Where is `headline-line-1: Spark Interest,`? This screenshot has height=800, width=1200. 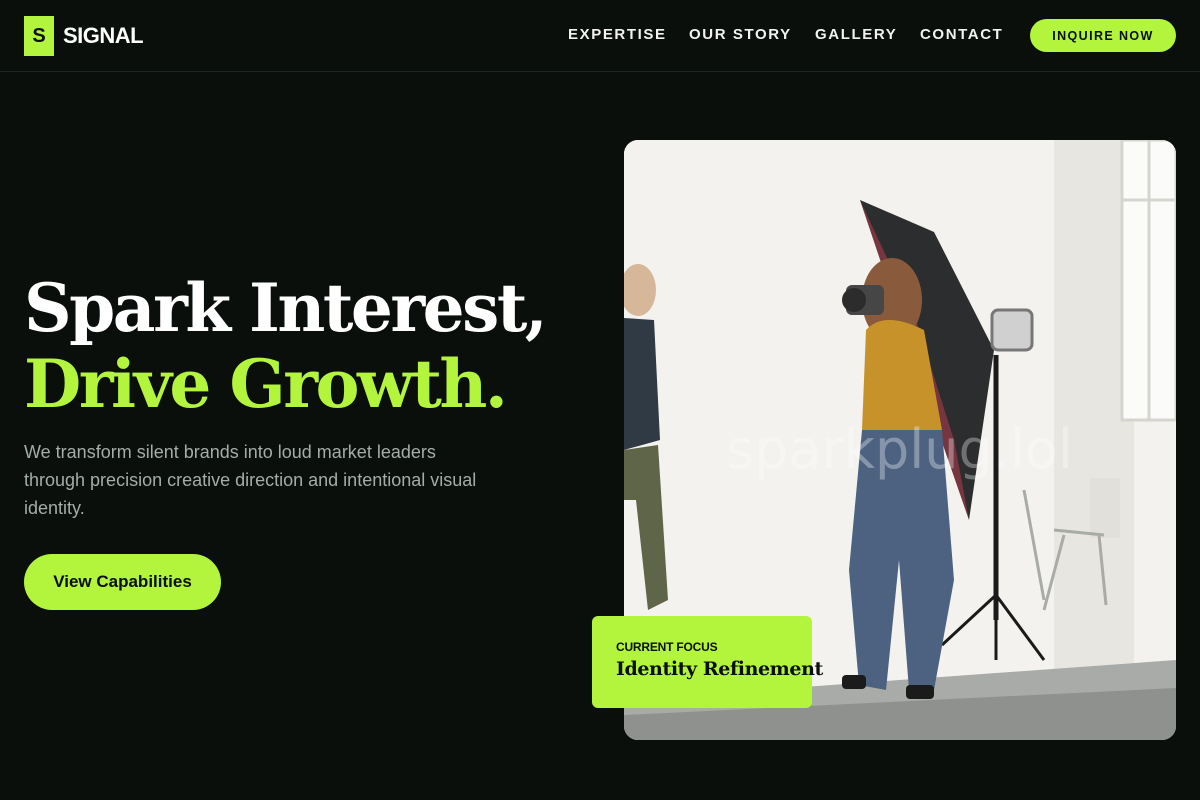
headline-line-1: Spark Interest, is located at coordinates (286, 308).